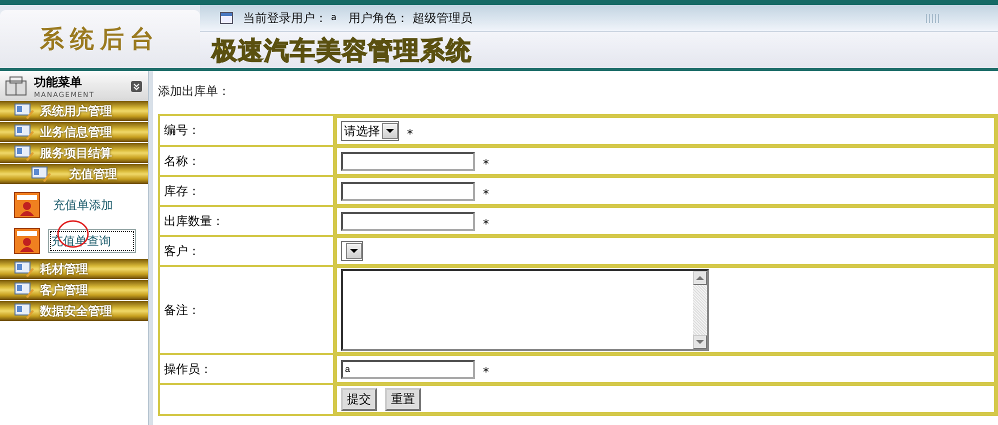 The height and width of the screenshot is (425, 998). Describe the element at coordinates (74, 174) in the screenshot. I see `menu-item: 充值管理` at that location.